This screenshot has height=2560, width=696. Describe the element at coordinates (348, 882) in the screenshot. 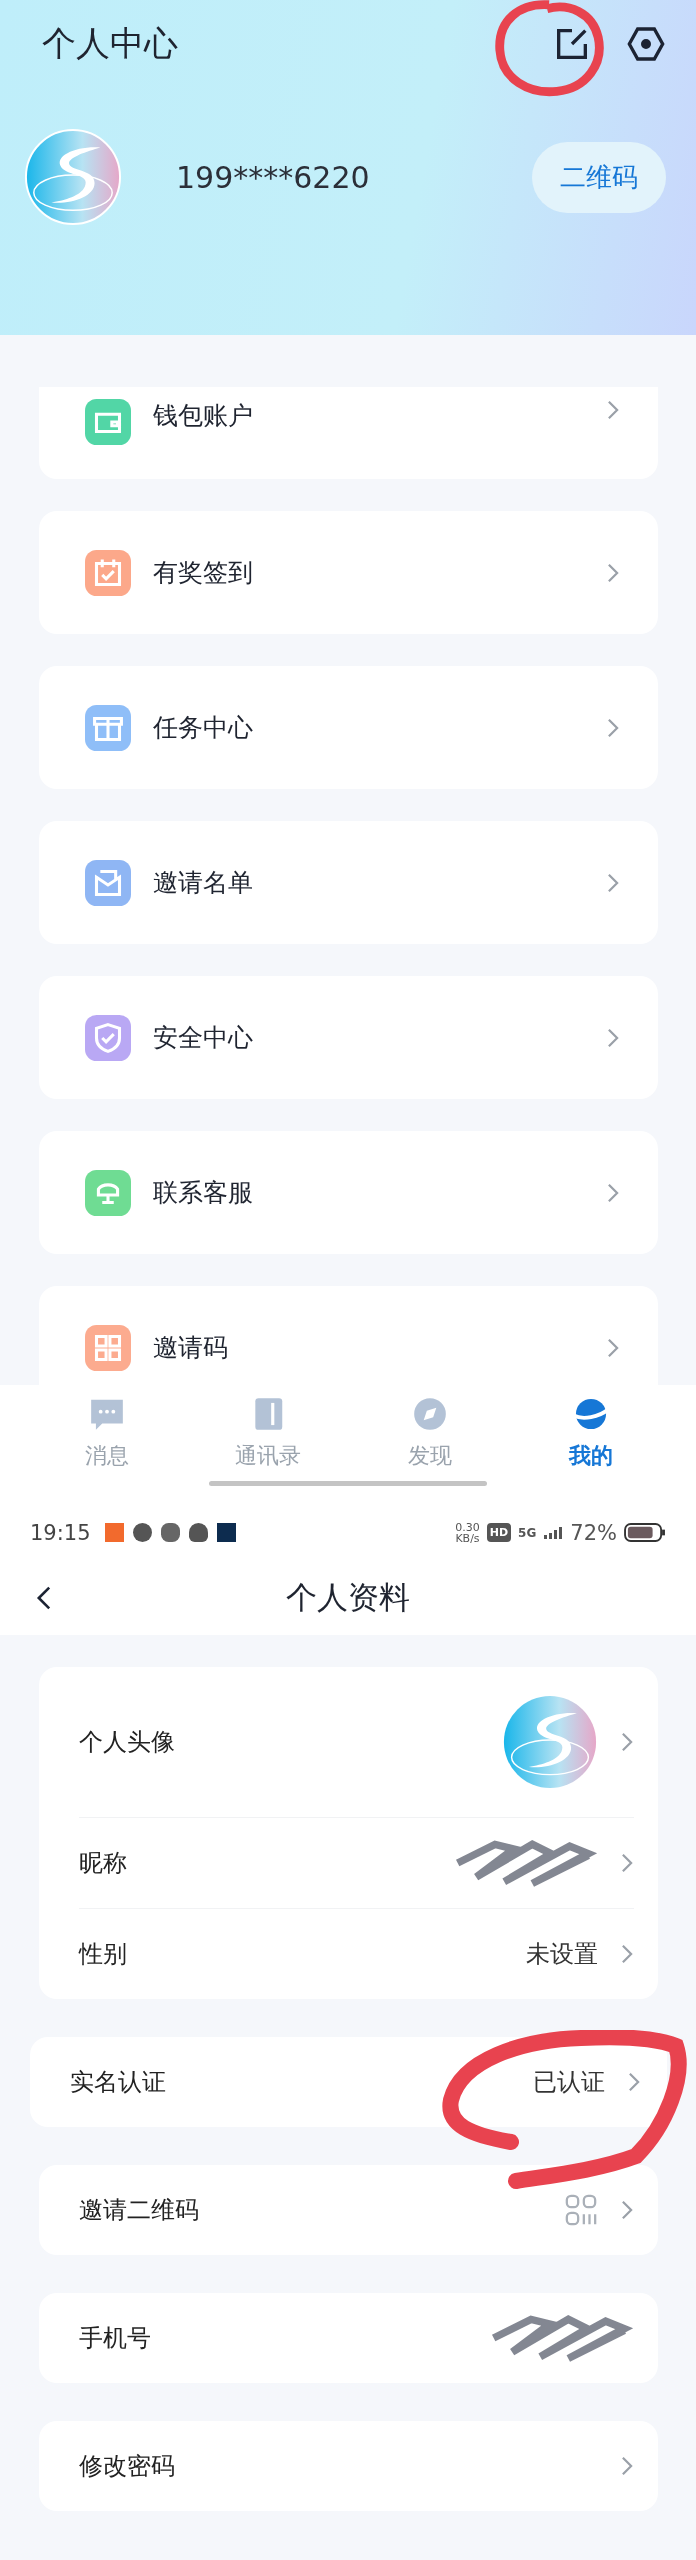

I see `menu-item: 邀请名单` at that location.